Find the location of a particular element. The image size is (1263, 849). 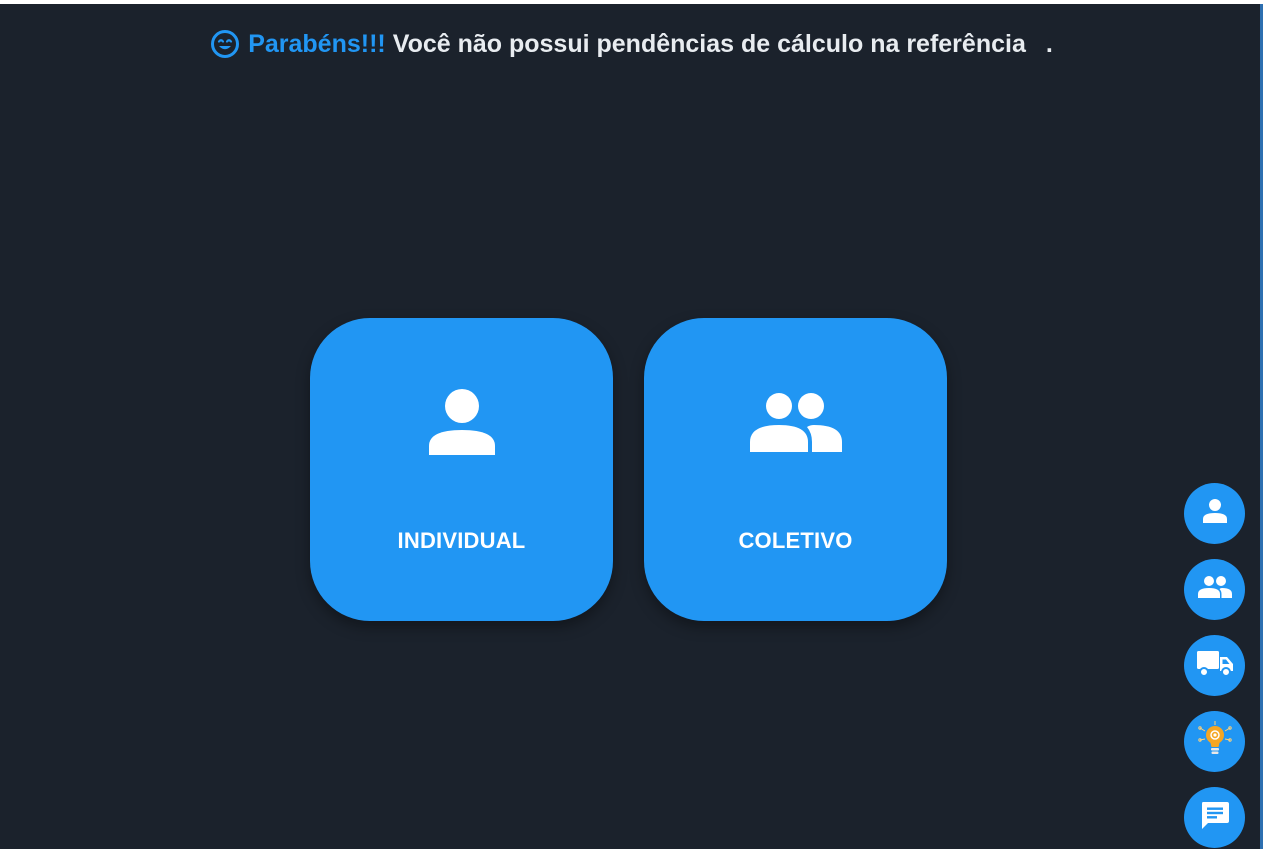

banner-trailing: . is located at coordinates (1049, 43).